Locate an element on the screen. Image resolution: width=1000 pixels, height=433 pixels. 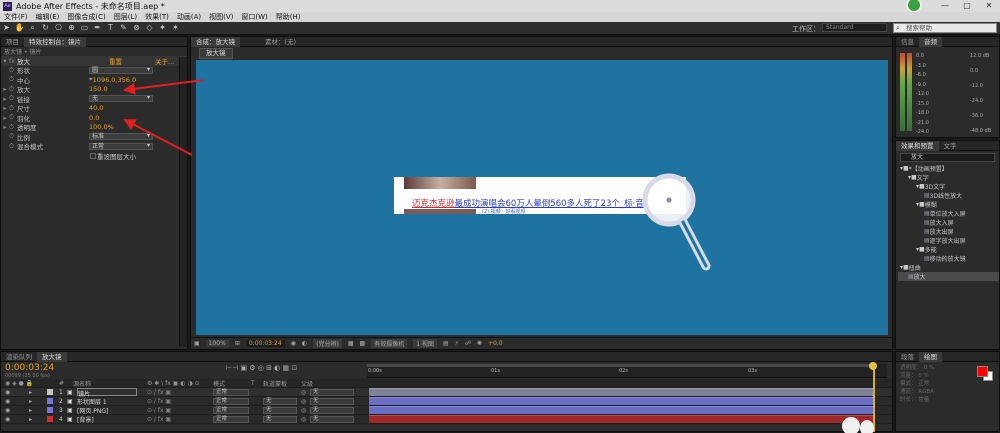
tab-audio: 音频 is located at coordinates (930, 41).